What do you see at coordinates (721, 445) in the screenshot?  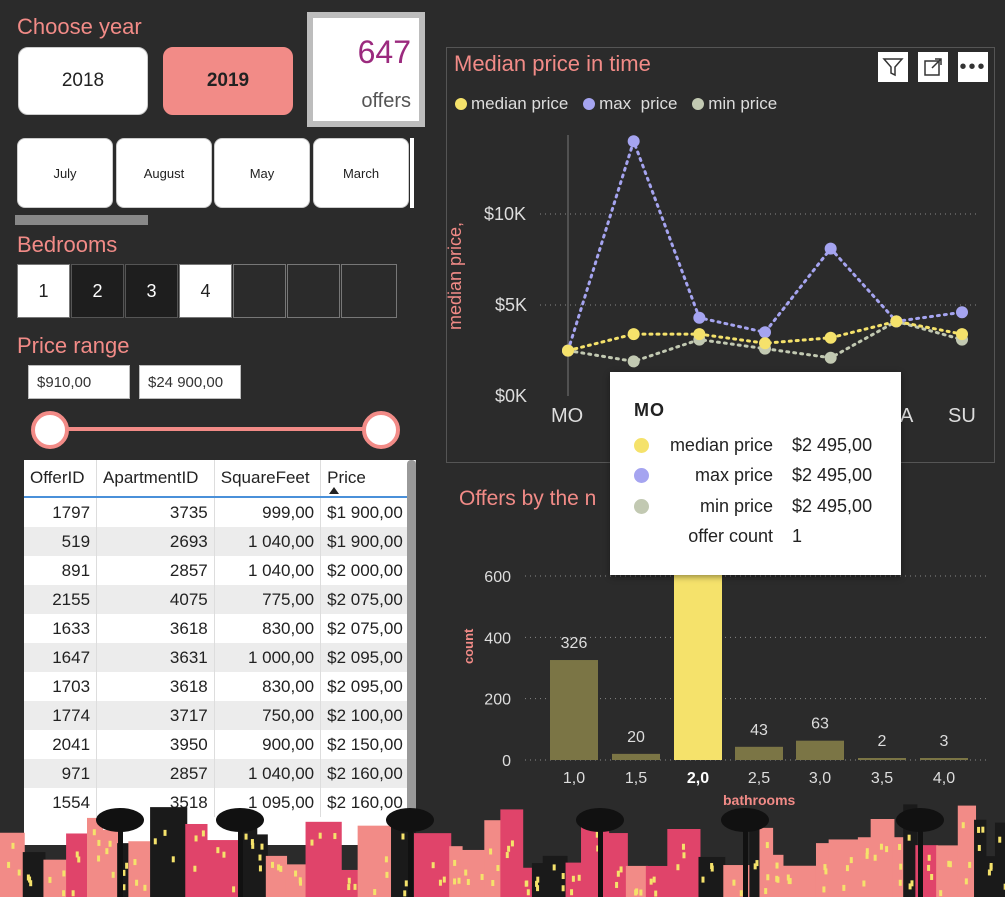 I see `tooltip-label: median price` at bounding box center [721, 445].